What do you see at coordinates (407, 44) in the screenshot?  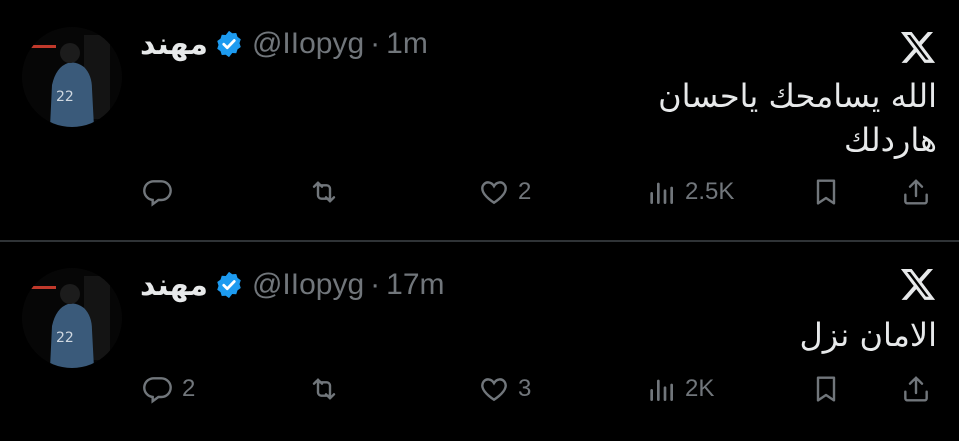 I see `timestamp: 1m` at bounding box center [407, 44].